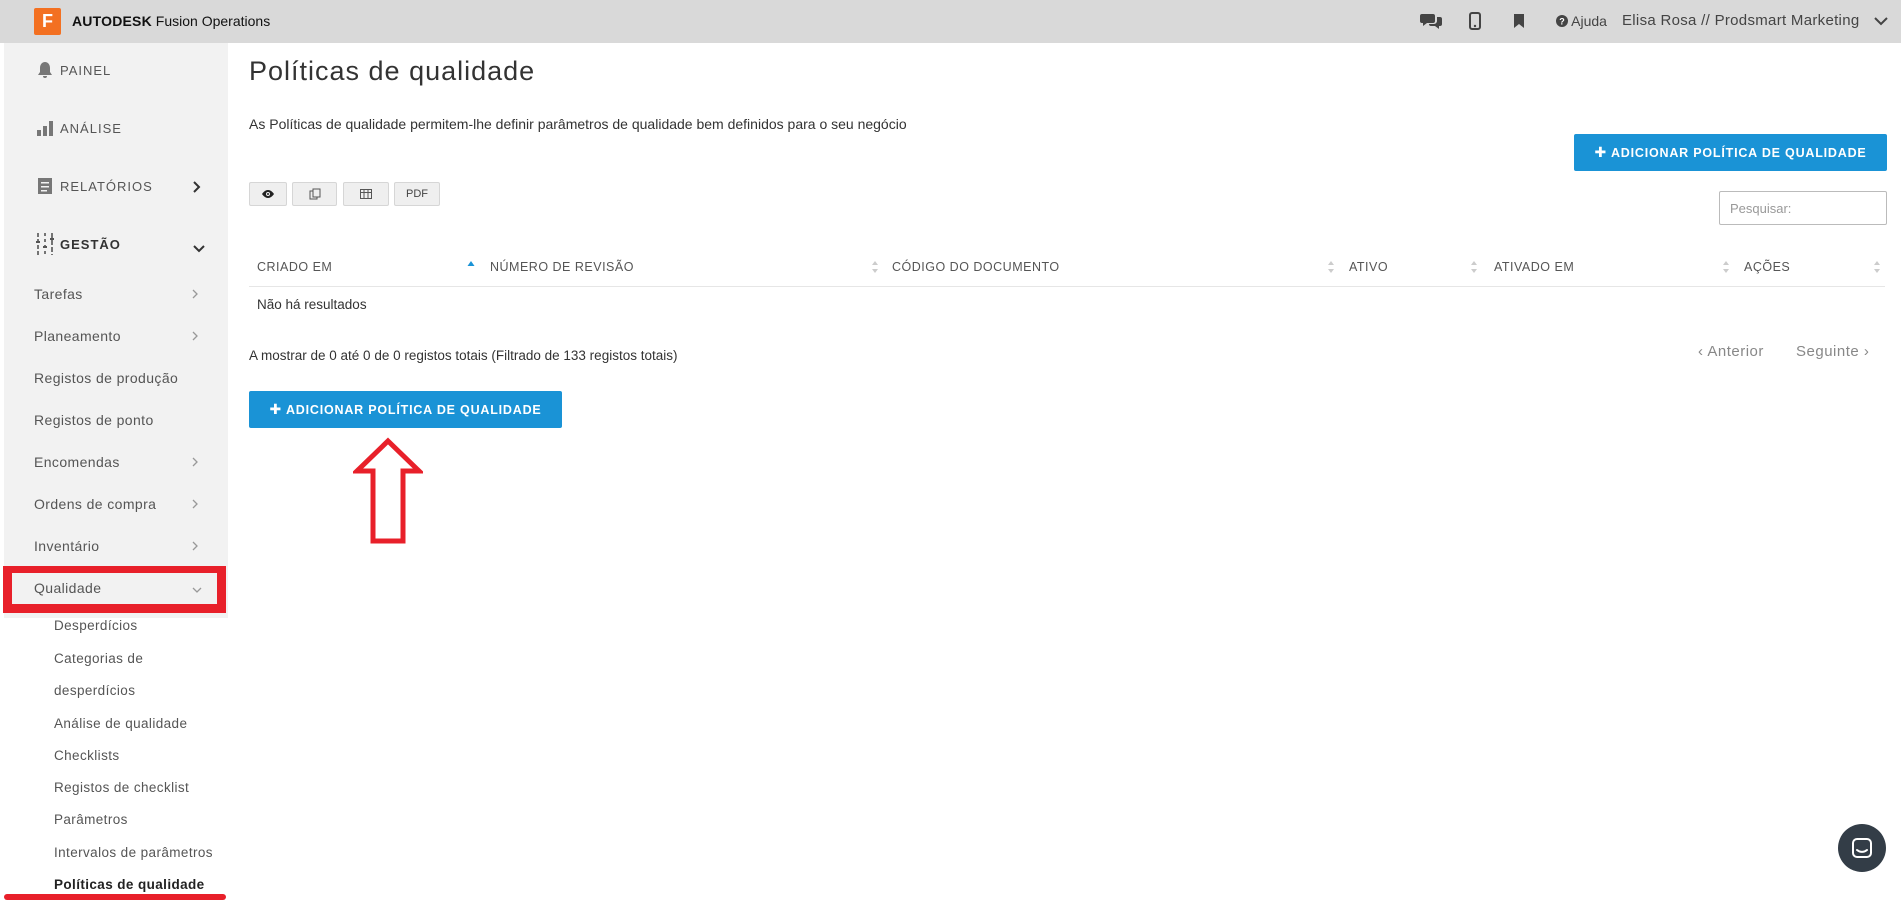 The height and width of the screenshot is (904, 1901). I want to click on add-quality-policy-button: ✚ ADICIONAR POLÍTICA DE QUALIDADE, so click(405, 409).